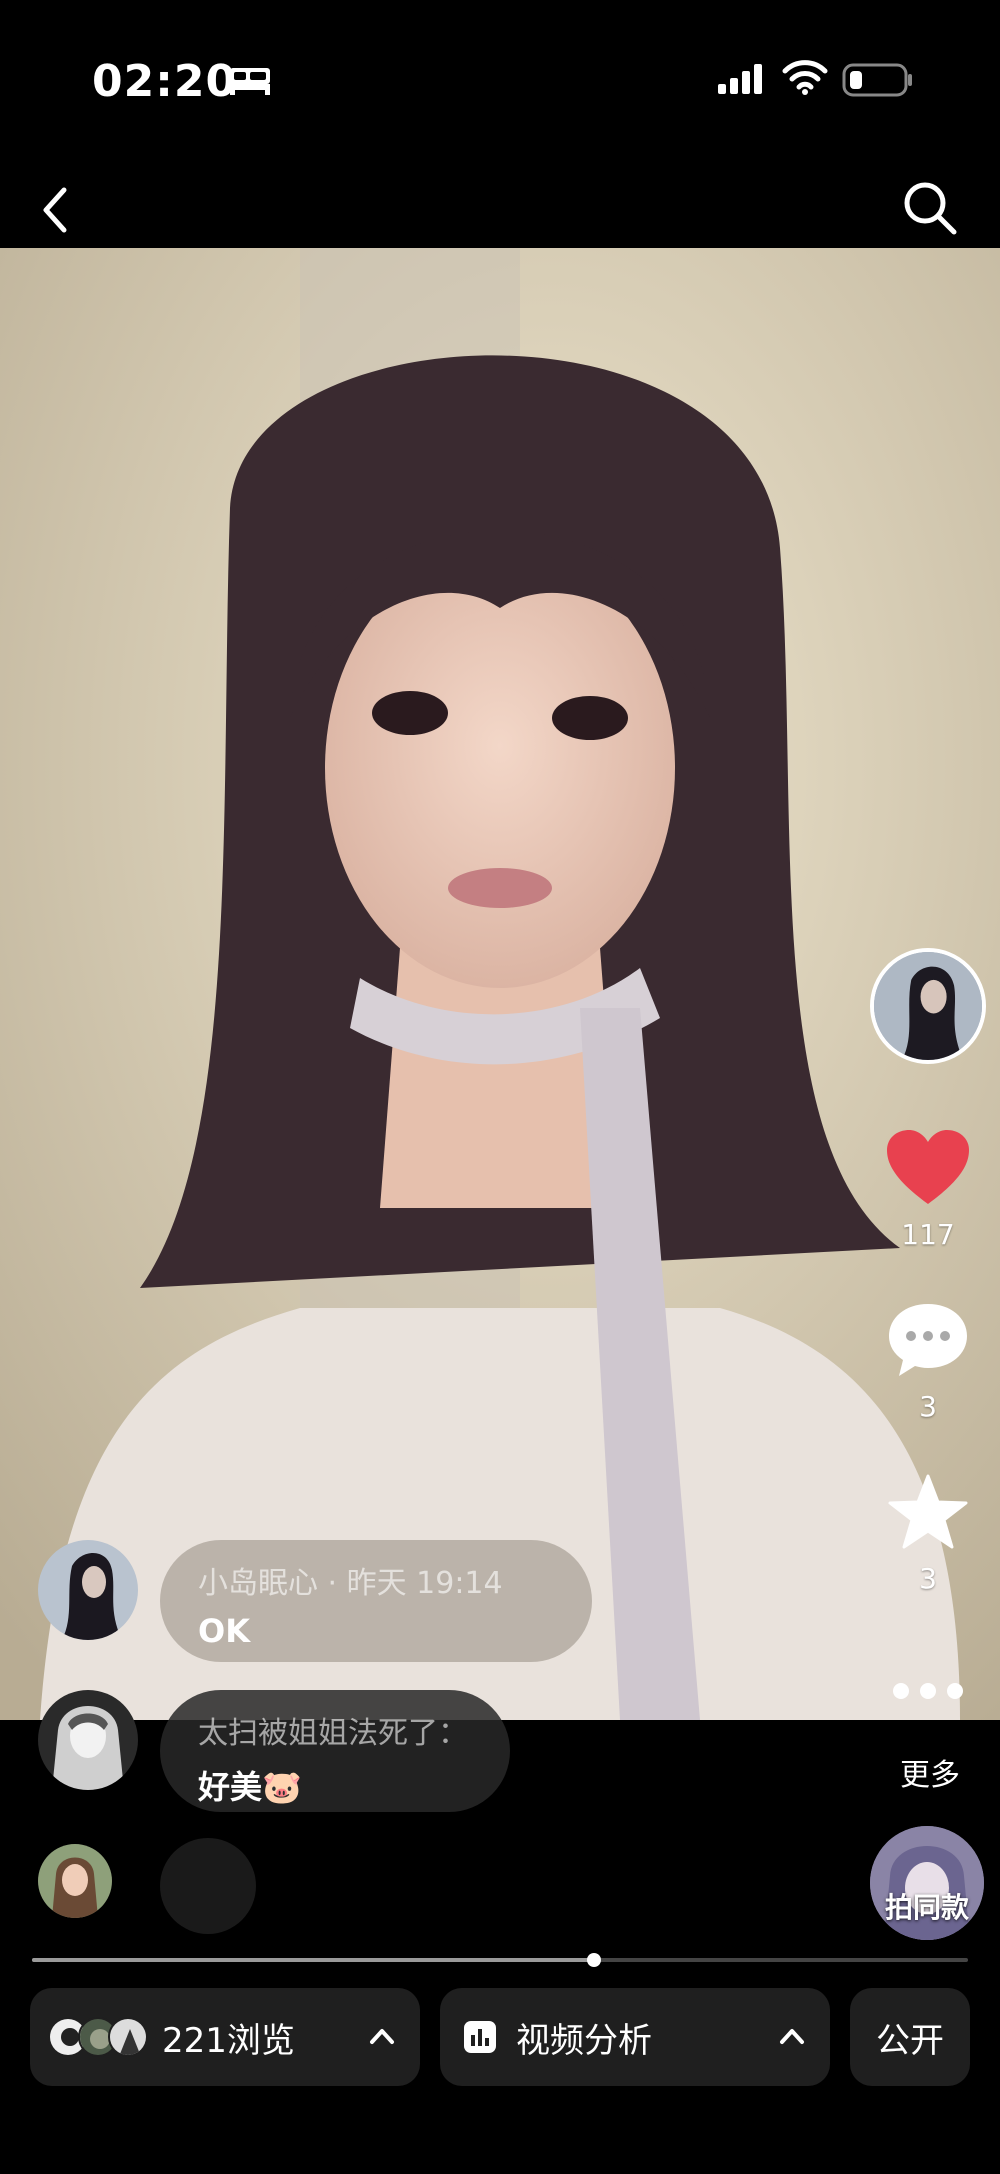  I want to click on favorite-button: 3, so click(928, 1533).